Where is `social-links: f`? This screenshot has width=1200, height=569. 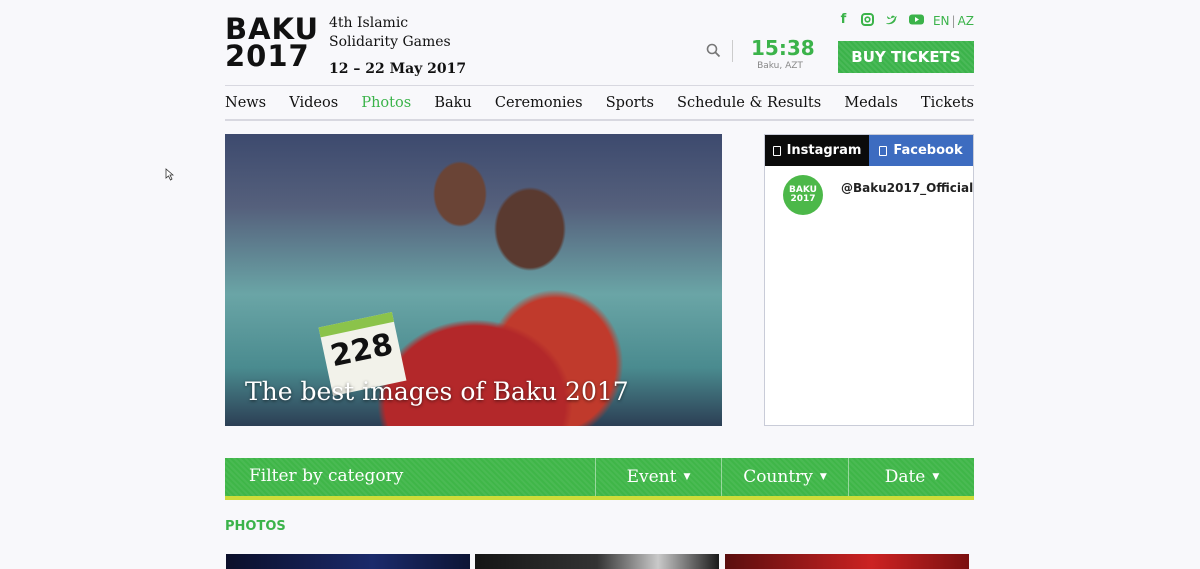
social-links: f is located at coordinates (880, 19).